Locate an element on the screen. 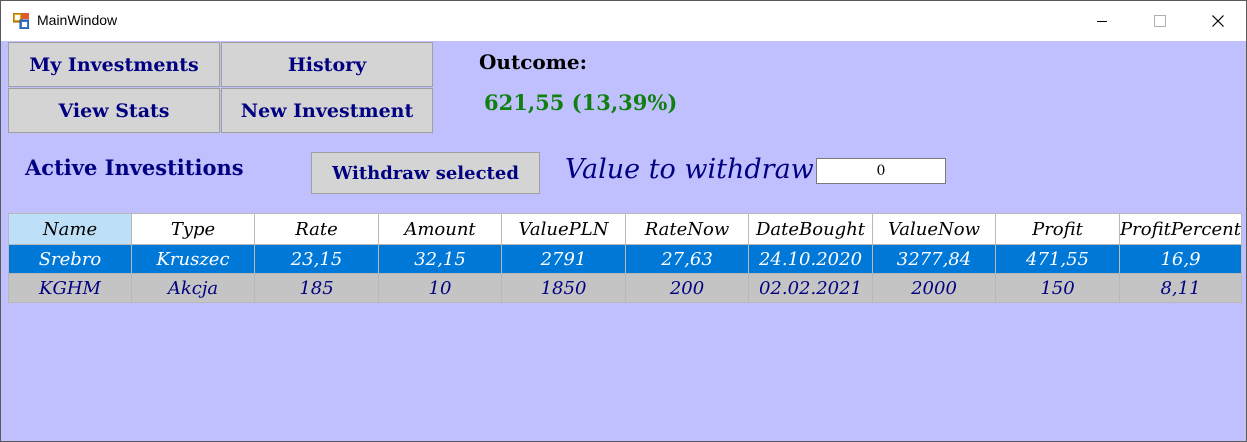  table-cell: 3277,84 is located at coordinates (934, 259).